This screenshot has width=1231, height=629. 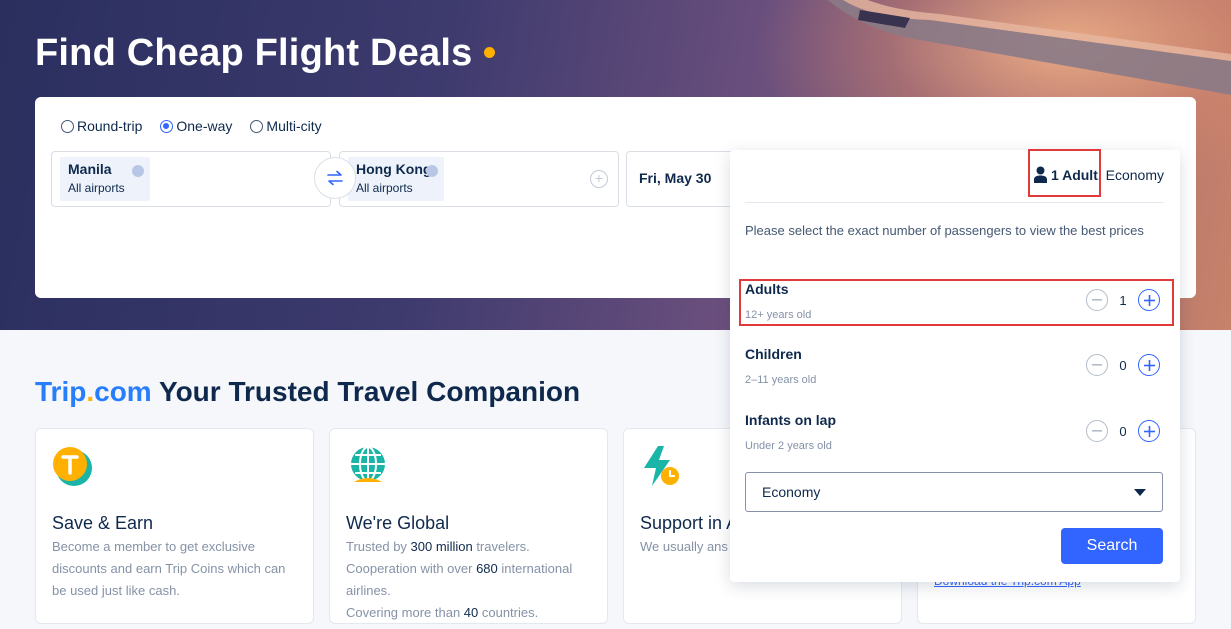 What do you see at coordinates (138, 171) in the screenshot?
I see `remove-origin-icon` at bounding box center [138, 171].